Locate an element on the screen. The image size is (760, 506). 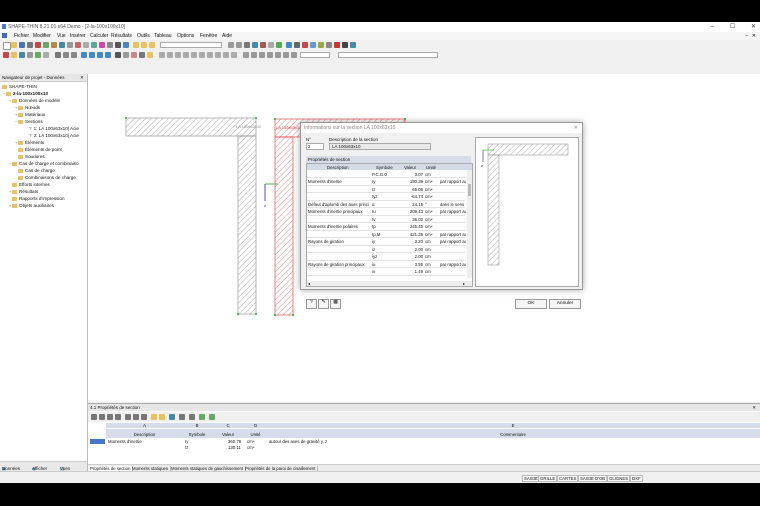
panel-tool-10-icon is located at coordinates (172, 417).